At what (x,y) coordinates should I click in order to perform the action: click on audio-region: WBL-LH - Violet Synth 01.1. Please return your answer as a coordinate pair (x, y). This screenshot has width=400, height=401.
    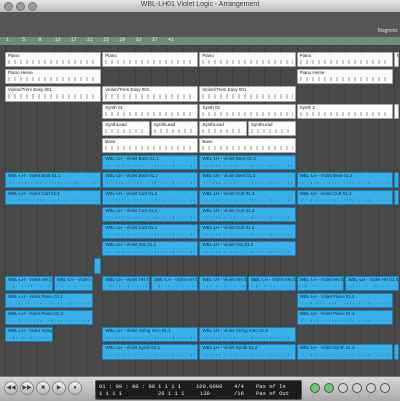
    Looking at the image, I should click on (150, 352).